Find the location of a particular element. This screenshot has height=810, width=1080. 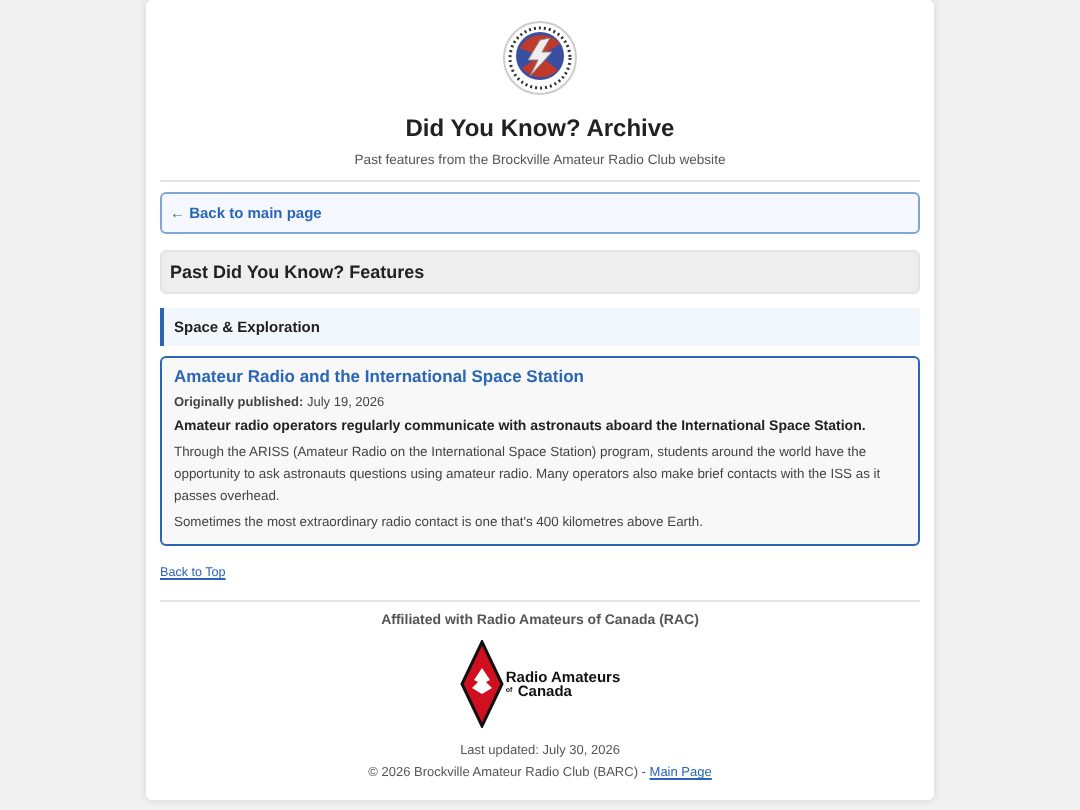

page-title: Did You Know? Archive is located at coordinates (540, 128).